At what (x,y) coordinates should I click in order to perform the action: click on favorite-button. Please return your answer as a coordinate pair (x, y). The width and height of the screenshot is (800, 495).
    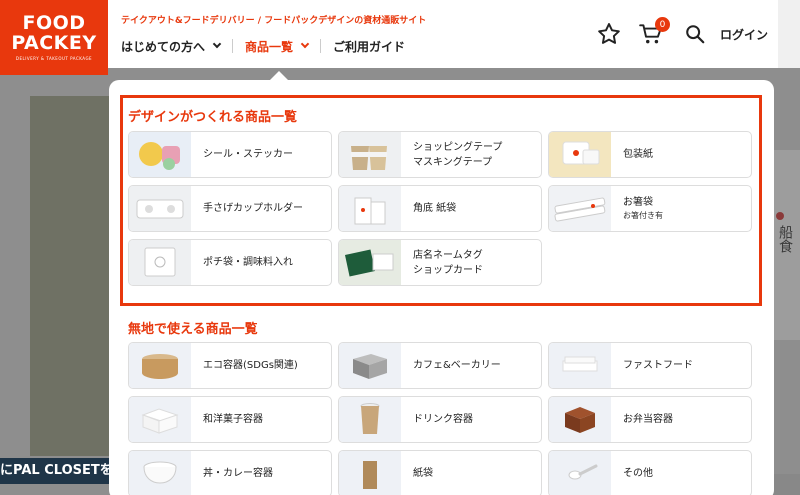
    Looking at the image, I should click on (609, 34).